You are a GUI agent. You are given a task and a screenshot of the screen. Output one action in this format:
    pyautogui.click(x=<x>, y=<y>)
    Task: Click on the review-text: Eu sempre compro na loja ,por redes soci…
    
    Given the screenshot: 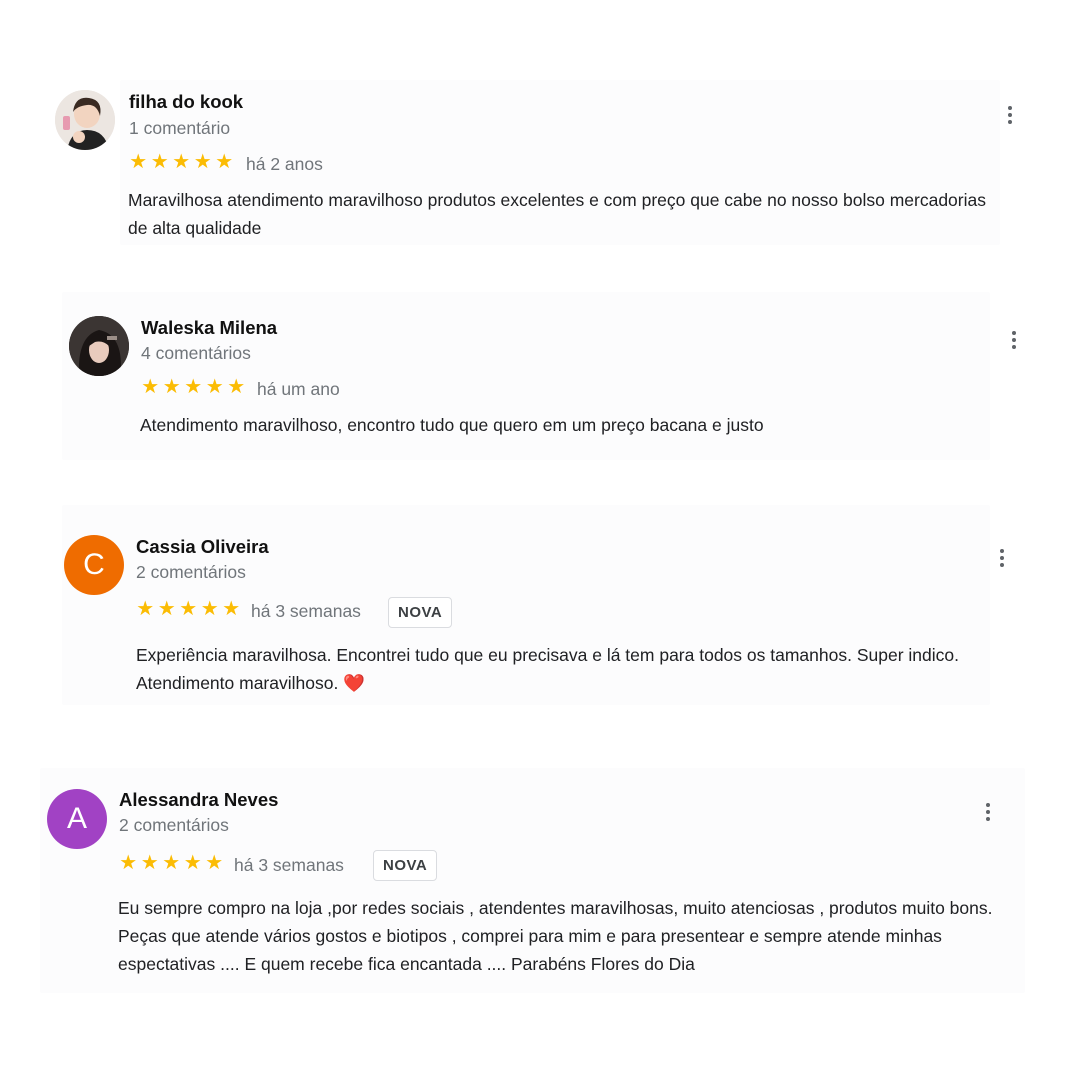 What is the action you would take?
    pyautogui.click(x=555, y=936)
    